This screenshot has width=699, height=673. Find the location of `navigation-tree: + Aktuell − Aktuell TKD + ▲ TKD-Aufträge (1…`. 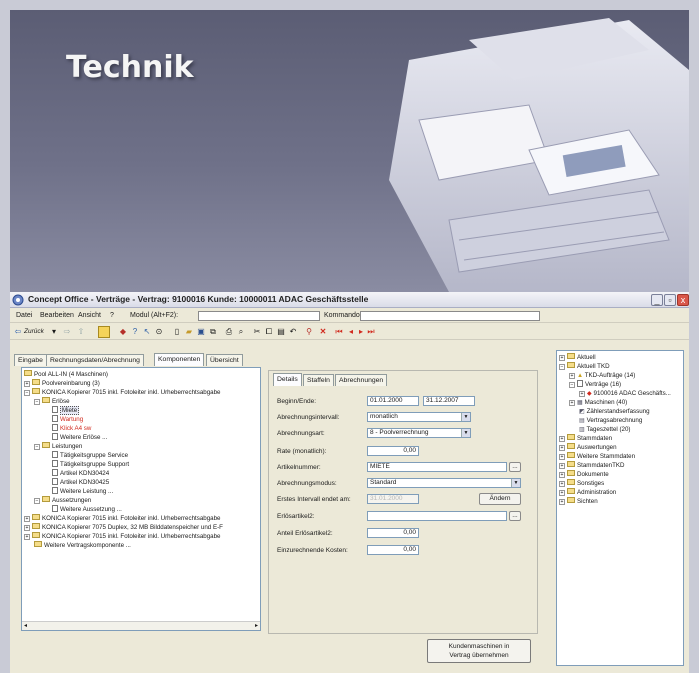

navigation-tree: + Aktuell − Aktuell TKD + ▲ TKD-Aufträge (1… is located at coordinates (620, 508).